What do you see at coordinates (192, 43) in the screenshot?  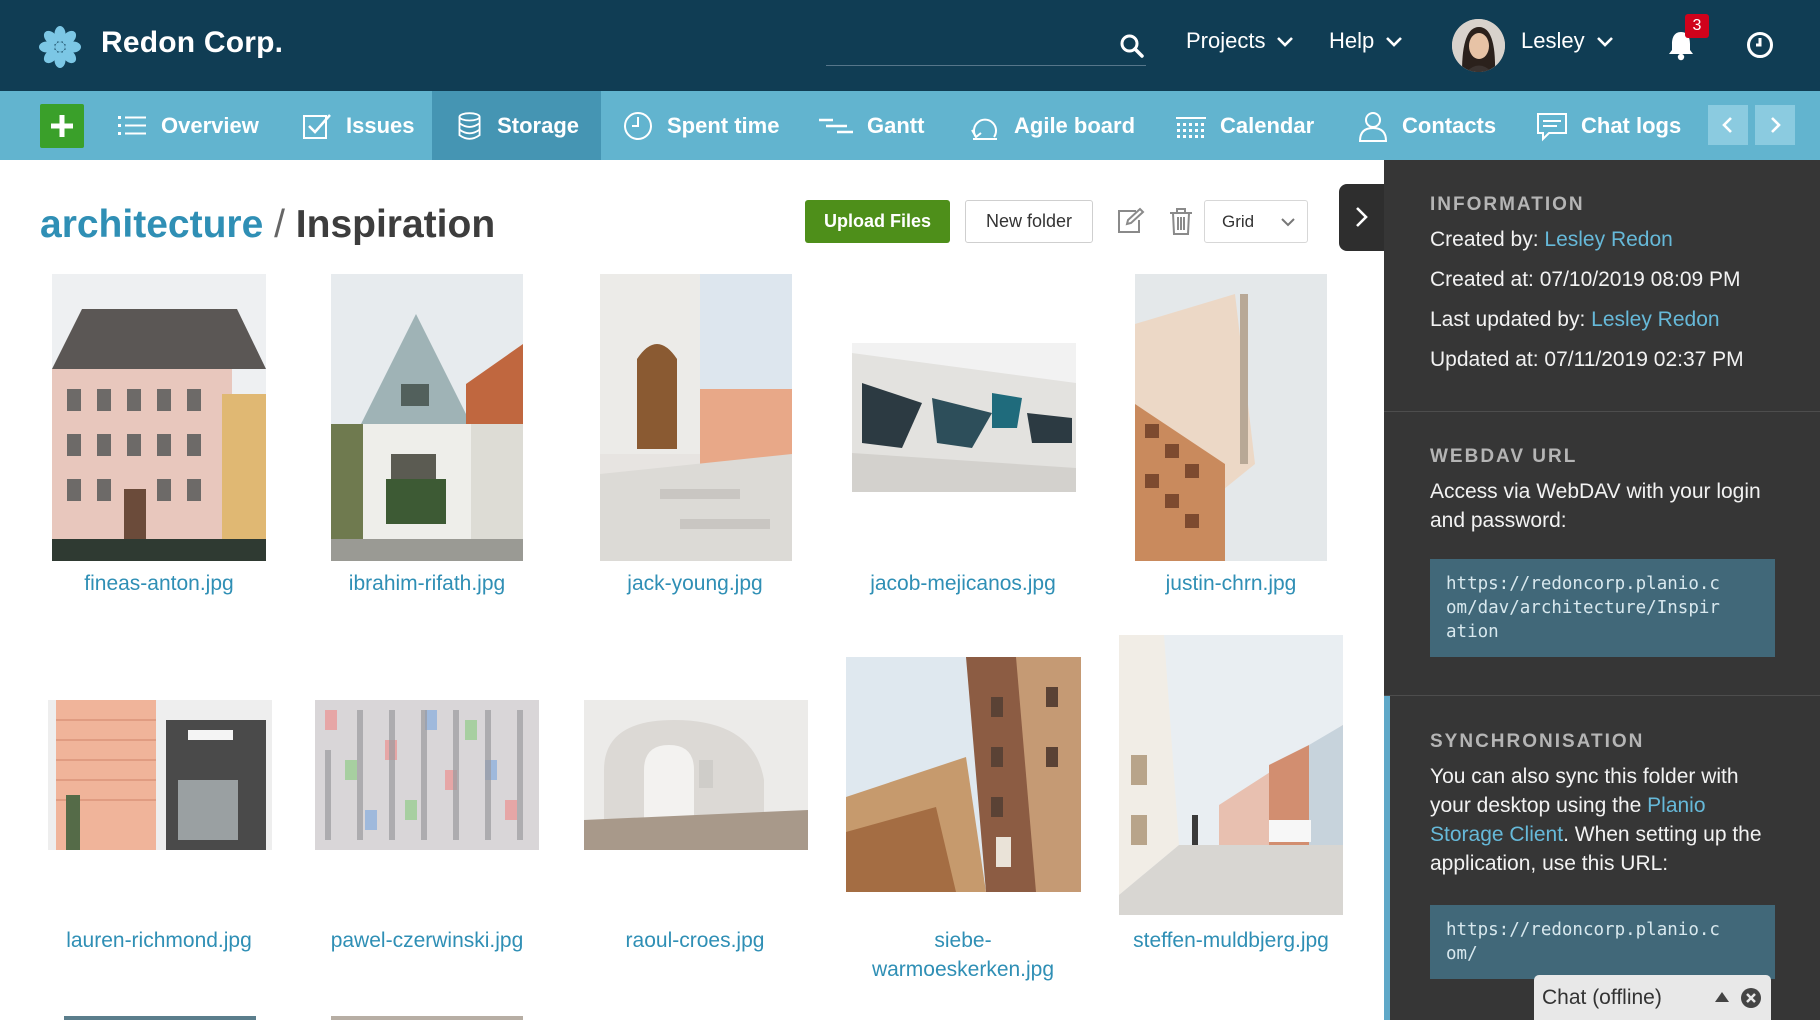 I see `brand-name: Redon Corp.` at bounding box center [192, 43].